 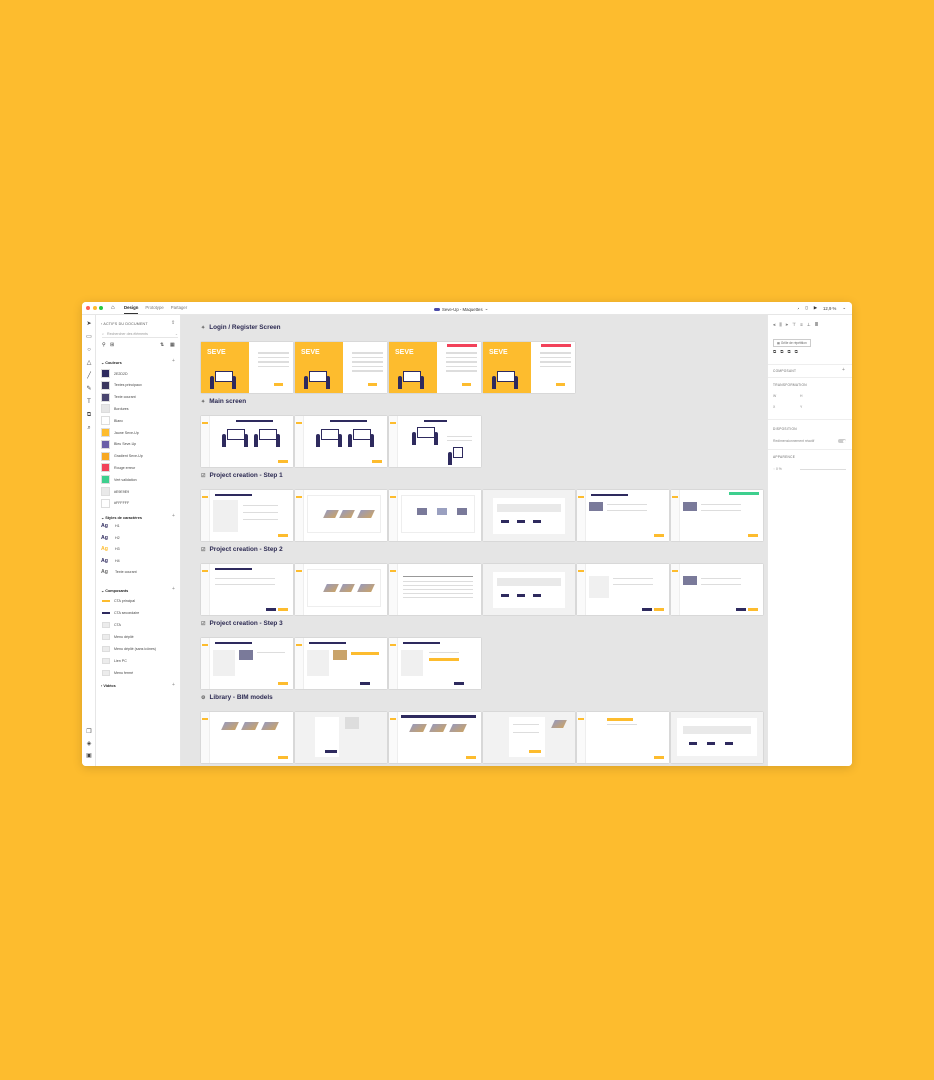 What do you see at coordinates (89, 415) in the screenshot?
I see `artboard-tool-icon: ⧉` at bounding box center [89, 415].